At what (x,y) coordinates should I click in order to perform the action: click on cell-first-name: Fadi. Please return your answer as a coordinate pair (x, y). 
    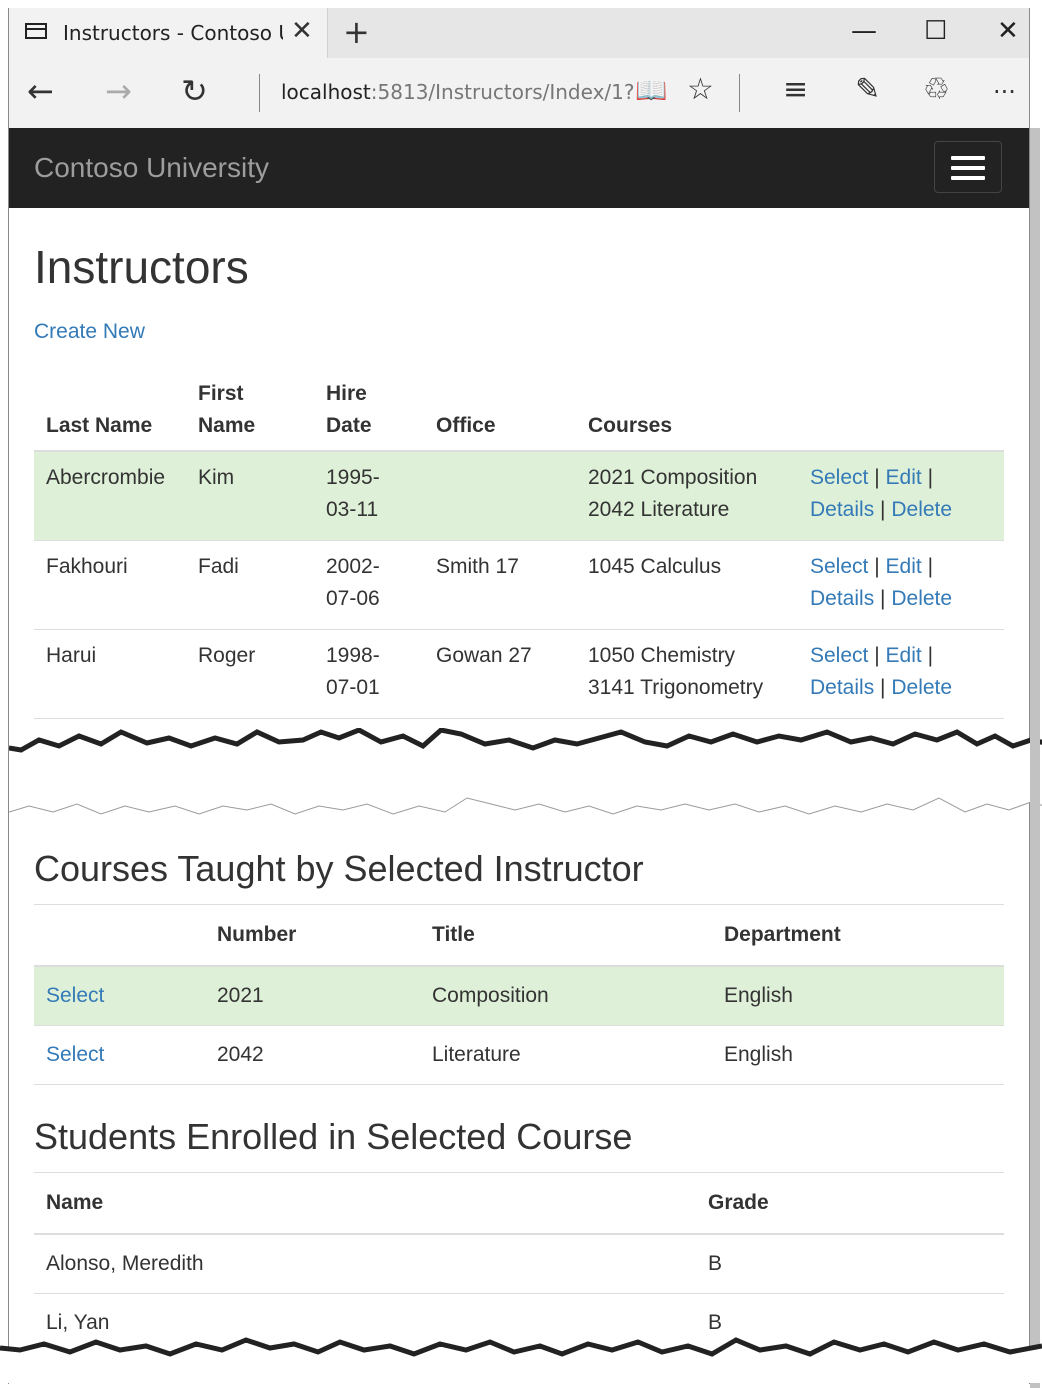
    Looking at the image, I should click on (250, 585).